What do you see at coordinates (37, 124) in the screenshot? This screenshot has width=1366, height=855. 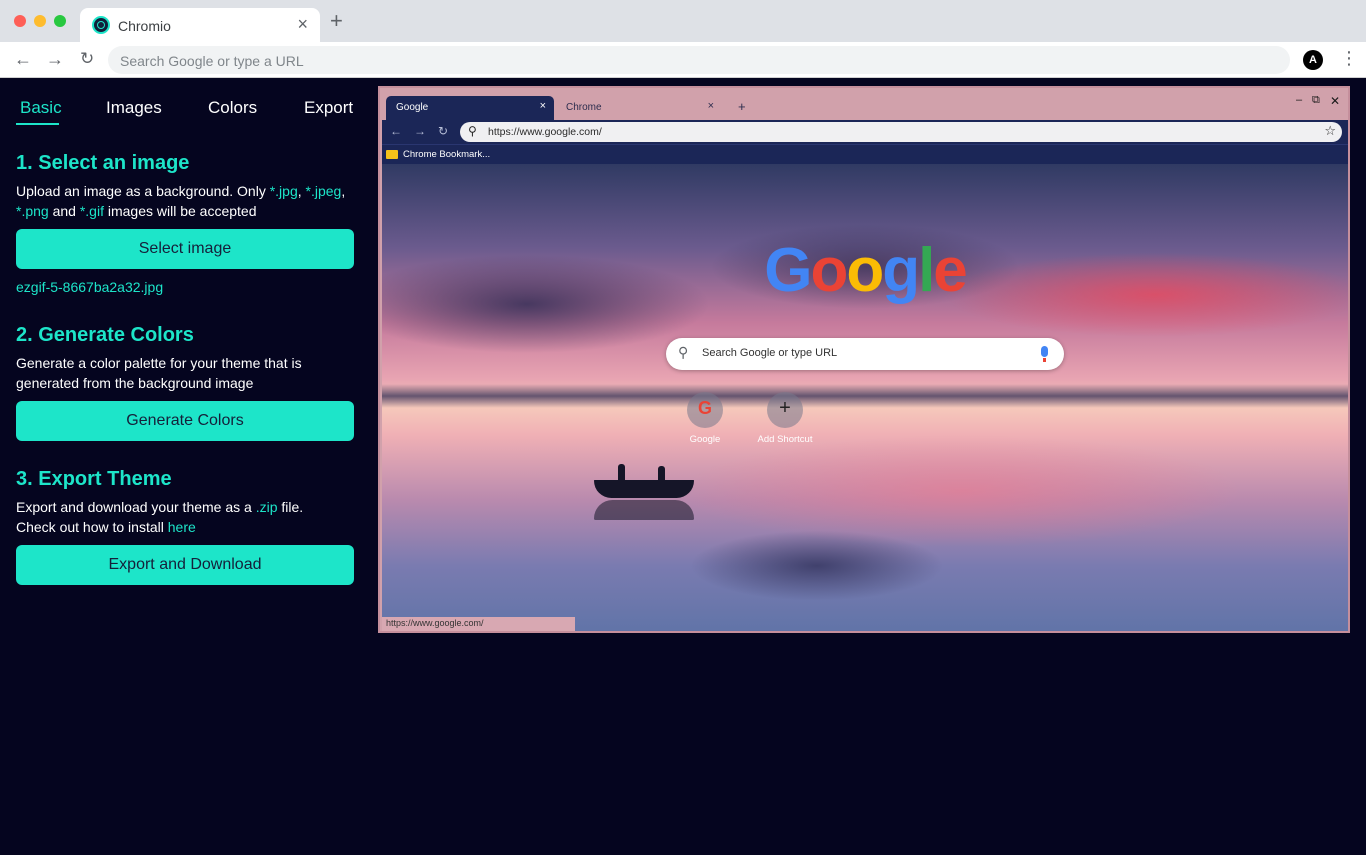 I see `active-tab-indicator` at bounding box center [37, 124].